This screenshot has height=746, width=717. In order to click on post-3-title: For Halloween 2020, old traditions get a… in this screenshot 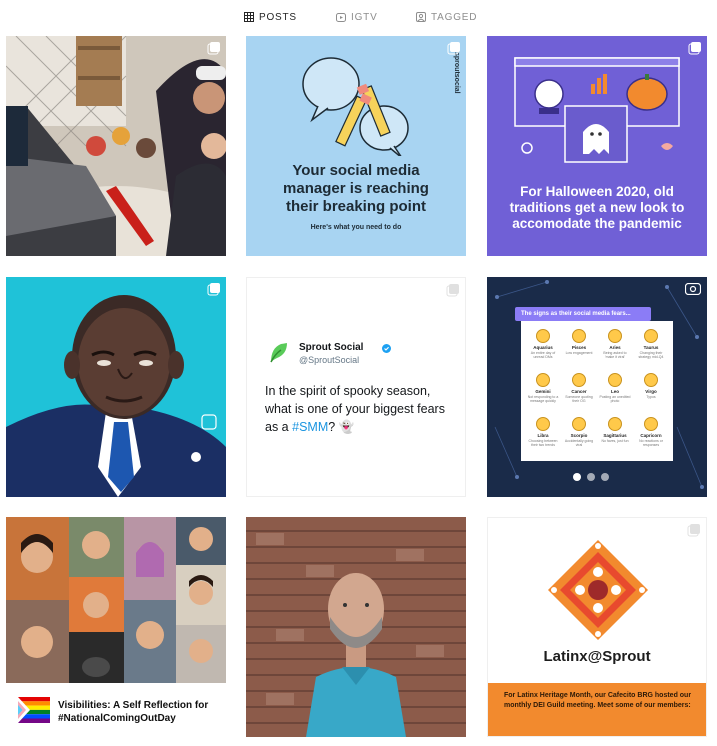, I will do `click(597, 207)`.